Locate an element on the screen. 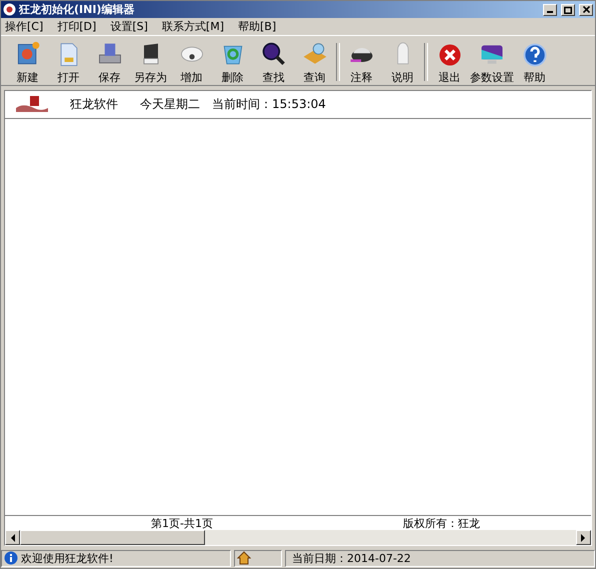  status-message: 欢迎使用狂龙软件! is located at coordinates (67, 558).